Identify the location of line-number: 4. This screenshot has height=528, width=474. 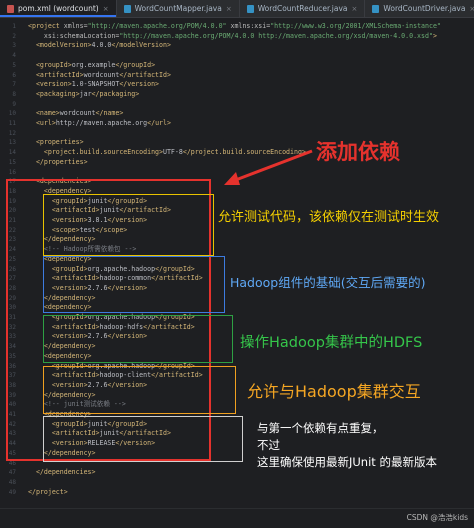
(14, 56).